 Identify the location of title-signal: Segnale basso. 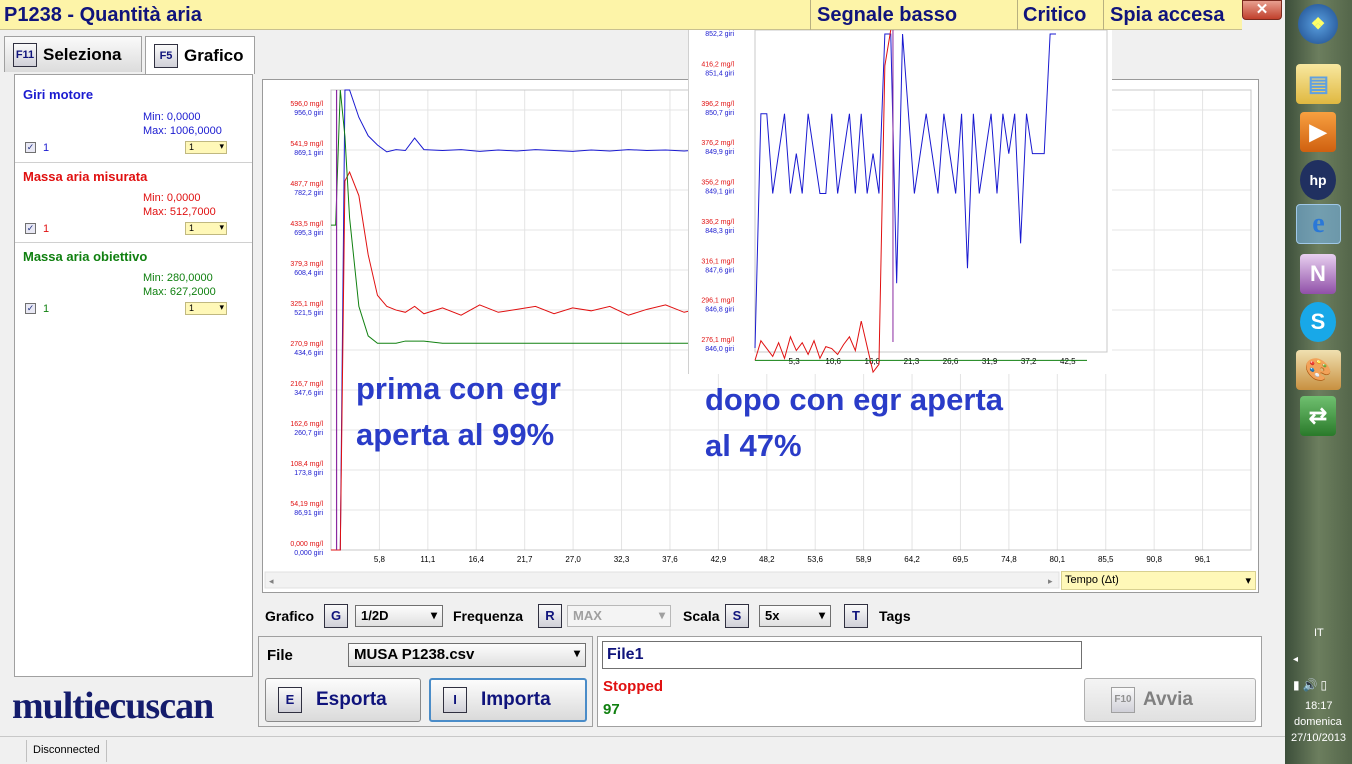
(887, 15).